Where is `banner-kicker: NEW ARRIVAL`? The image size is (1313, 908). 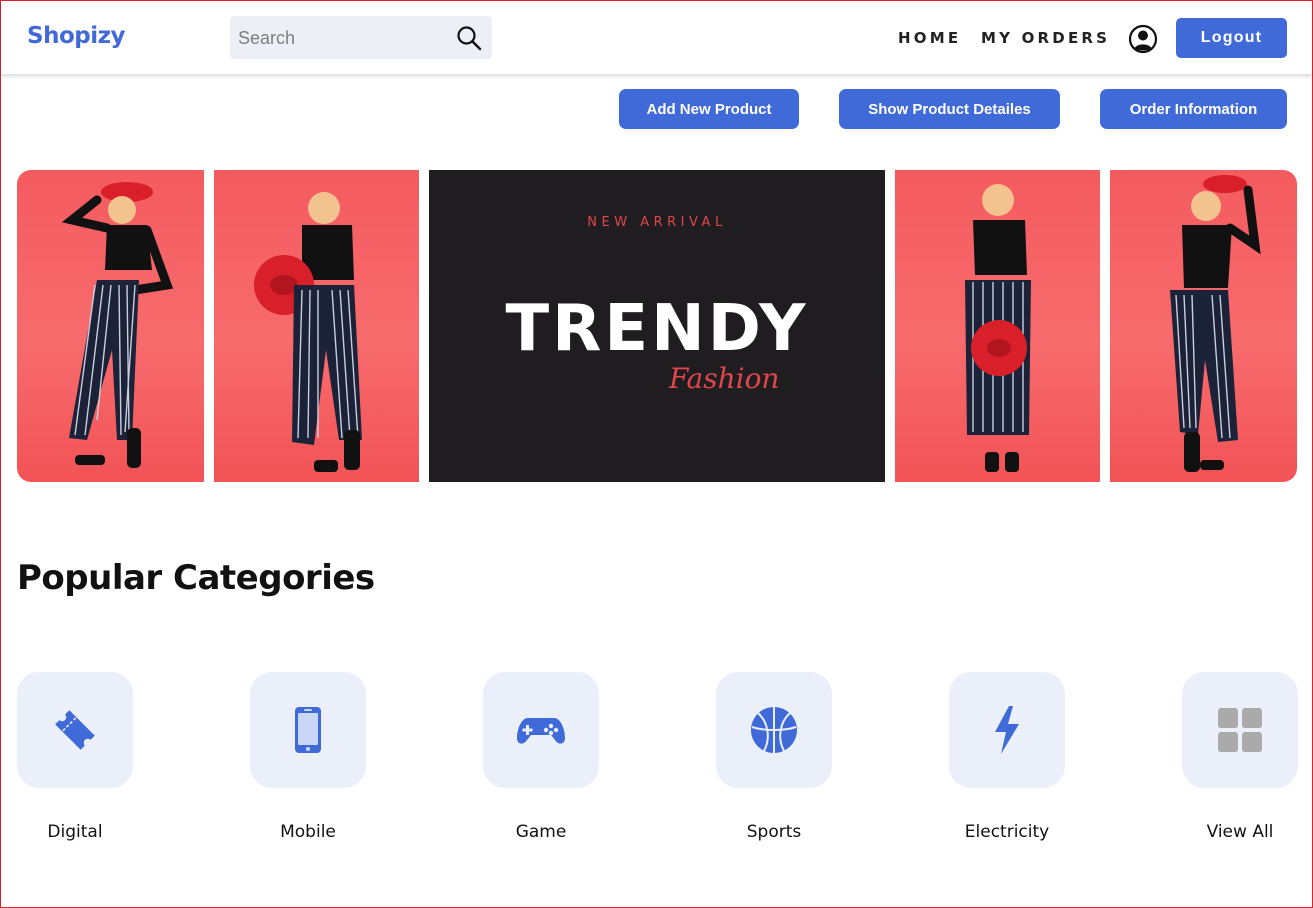
banner-kicker: NEW ARRIVAL is located at coordinates (657, 222).